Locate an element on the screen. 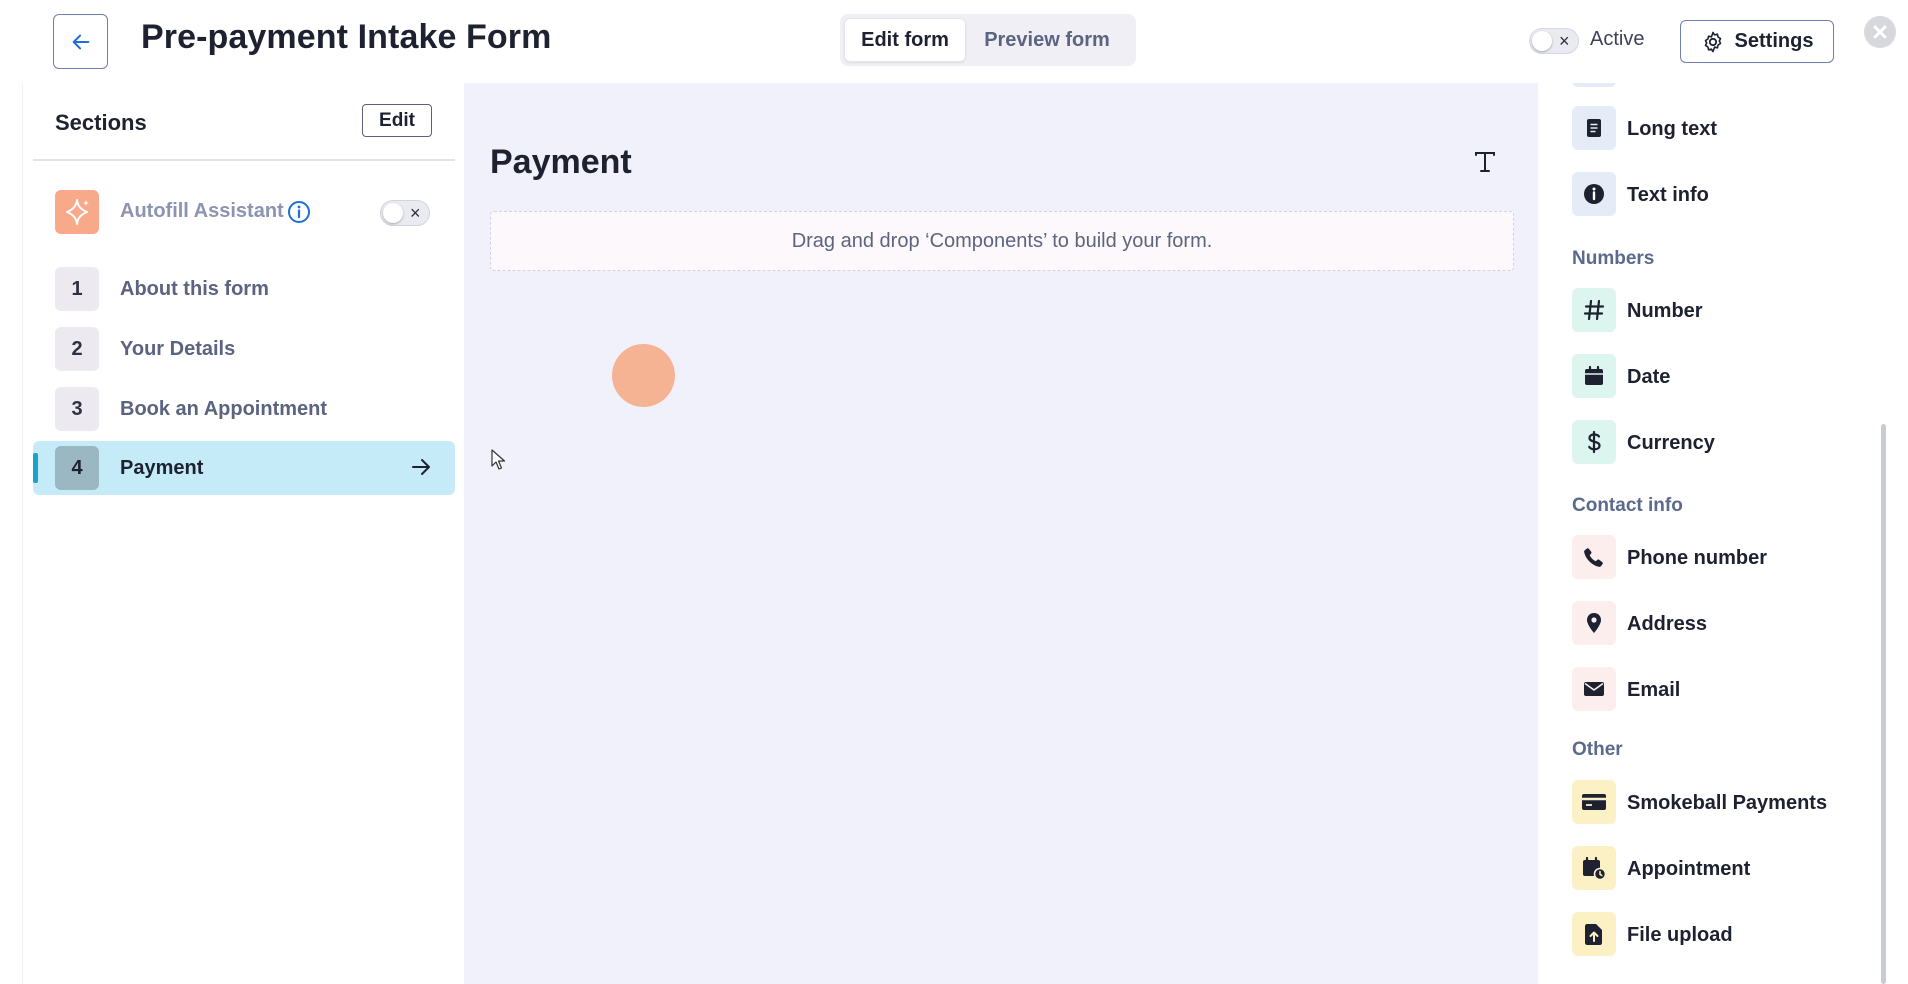 This screenshot has width=1908, height=984. gear-icon is located at coordinates (1712, 41).